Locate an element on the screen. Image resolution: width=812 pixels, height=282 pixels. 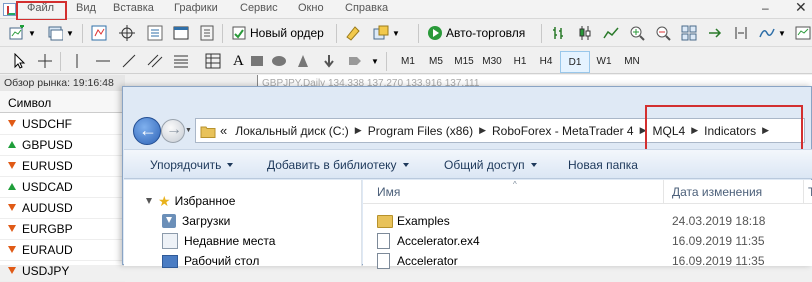
equidistant-channel-button is located at coordinates (155, 61).